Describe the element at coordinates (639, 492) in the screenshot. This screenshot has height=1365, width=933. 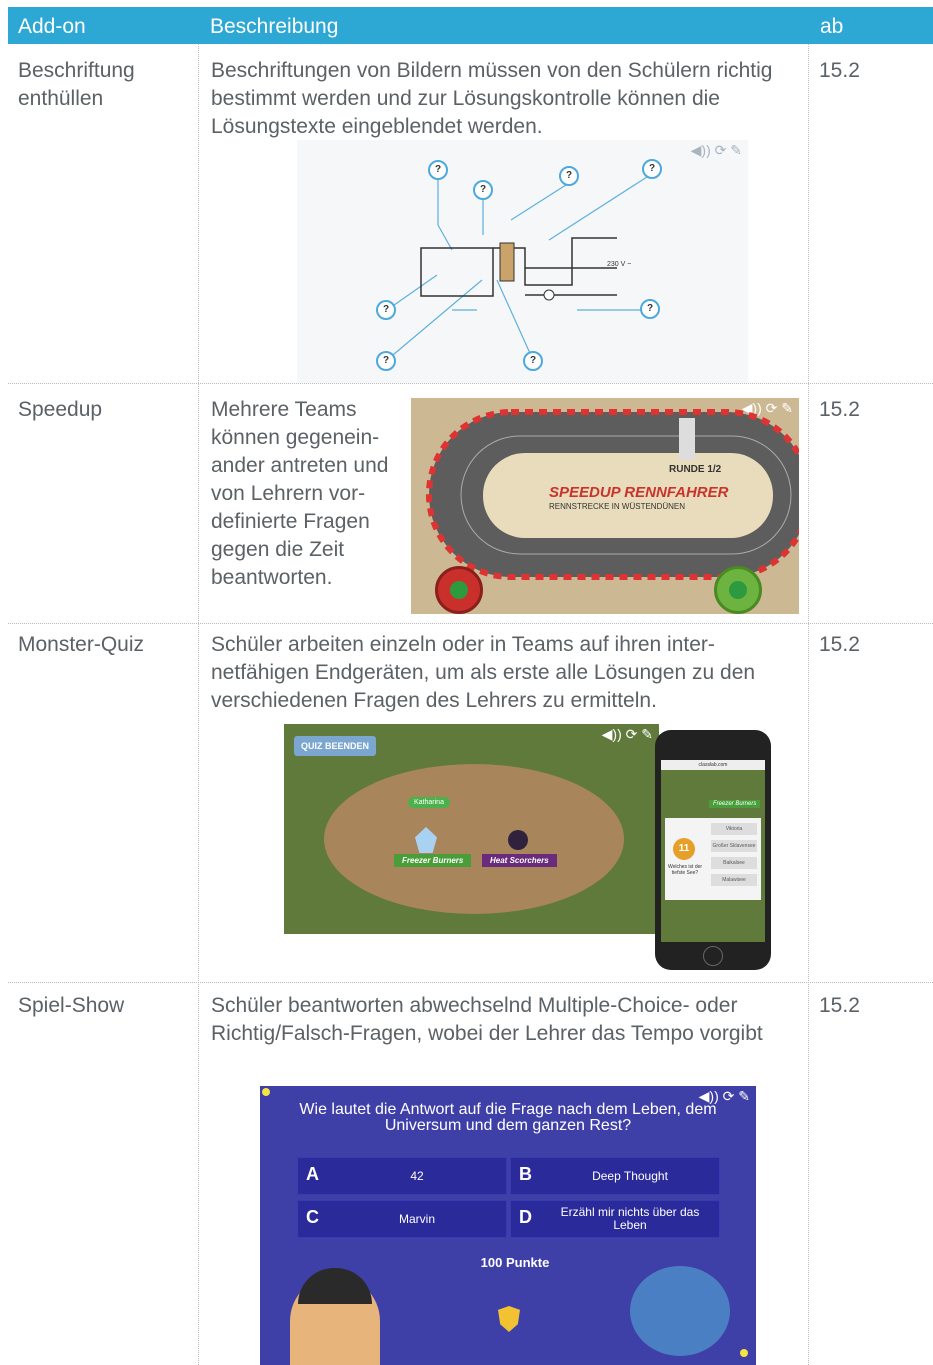
I see `speedup-logo: SPEEDUP RENNFAHRER` at that location.